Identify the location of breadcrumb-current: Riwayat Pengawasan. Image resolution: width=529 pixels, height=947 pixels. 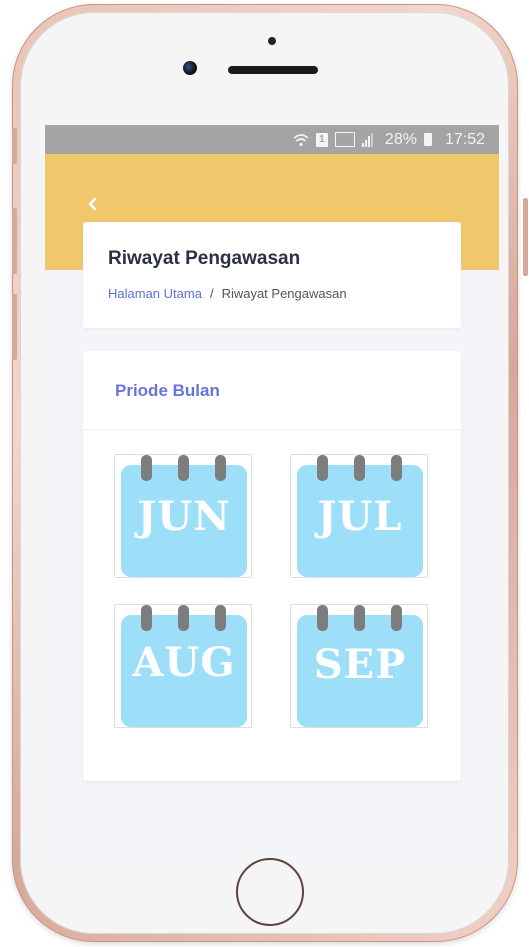
(284, 293).